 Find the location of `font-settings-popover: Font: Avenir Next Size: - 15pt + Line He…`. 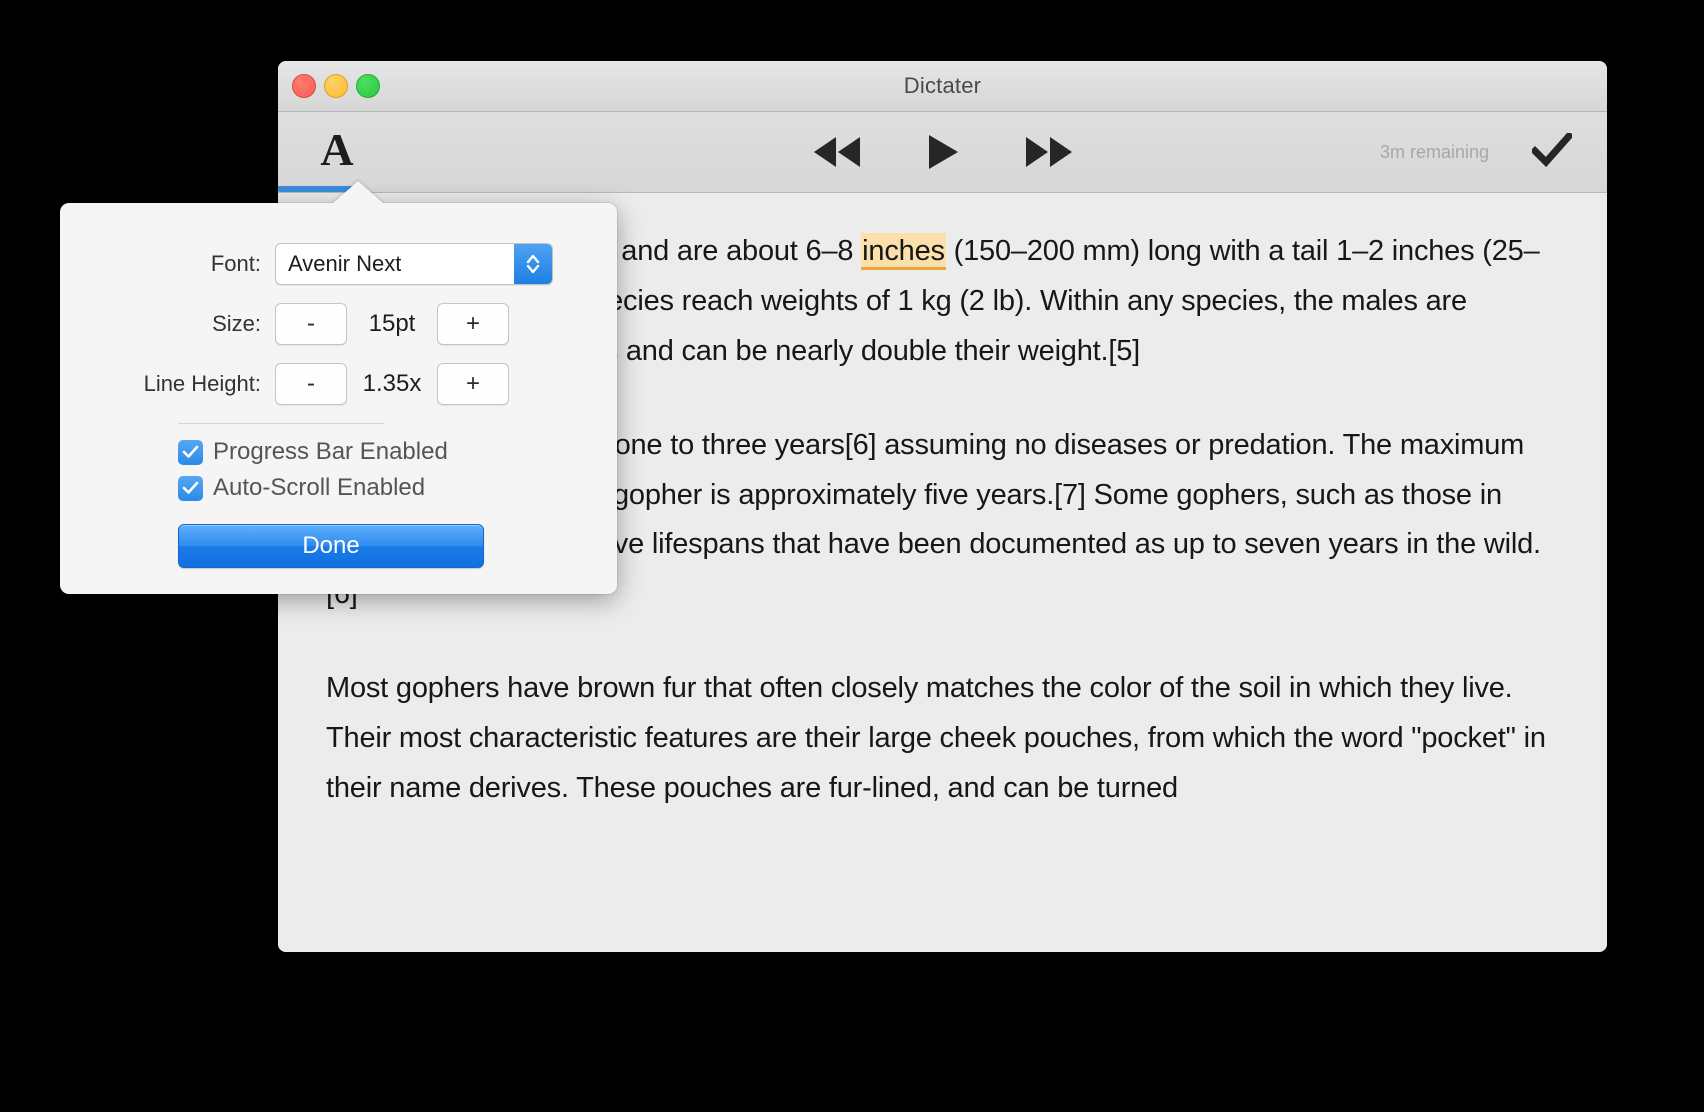

font-settings-popover: Font: Avenir Next Size: - 15pt + Line He… is located at coordinates (338, 387).